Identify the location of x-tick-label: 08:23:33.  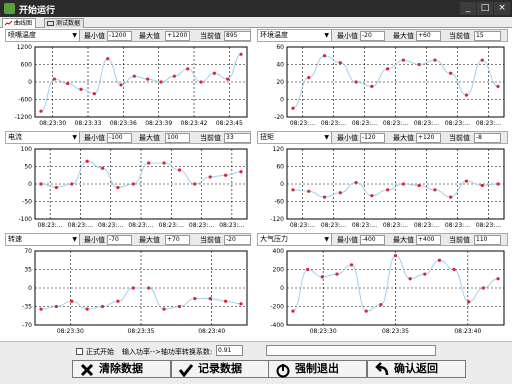
(88, 123).